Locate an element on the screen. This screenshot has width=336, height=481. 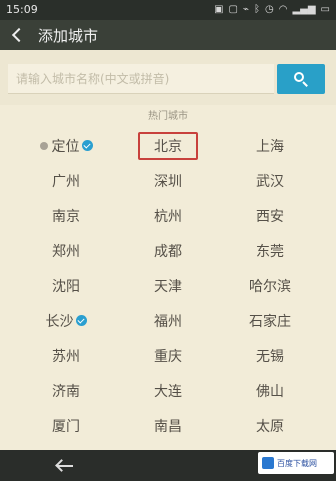
city-item: 佛山 is located at coordinates (270, 390).